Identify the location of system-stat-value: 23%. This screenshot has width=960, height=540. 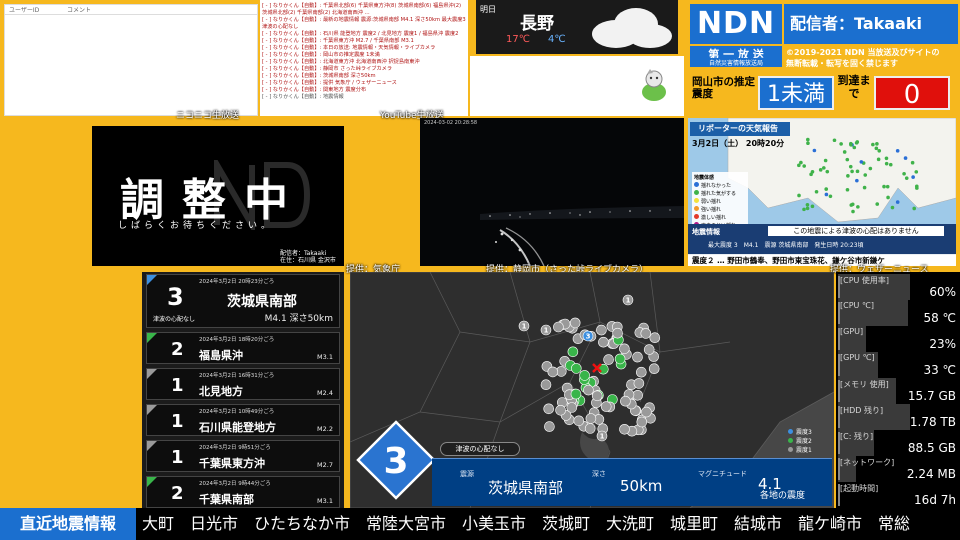
(942, 344).